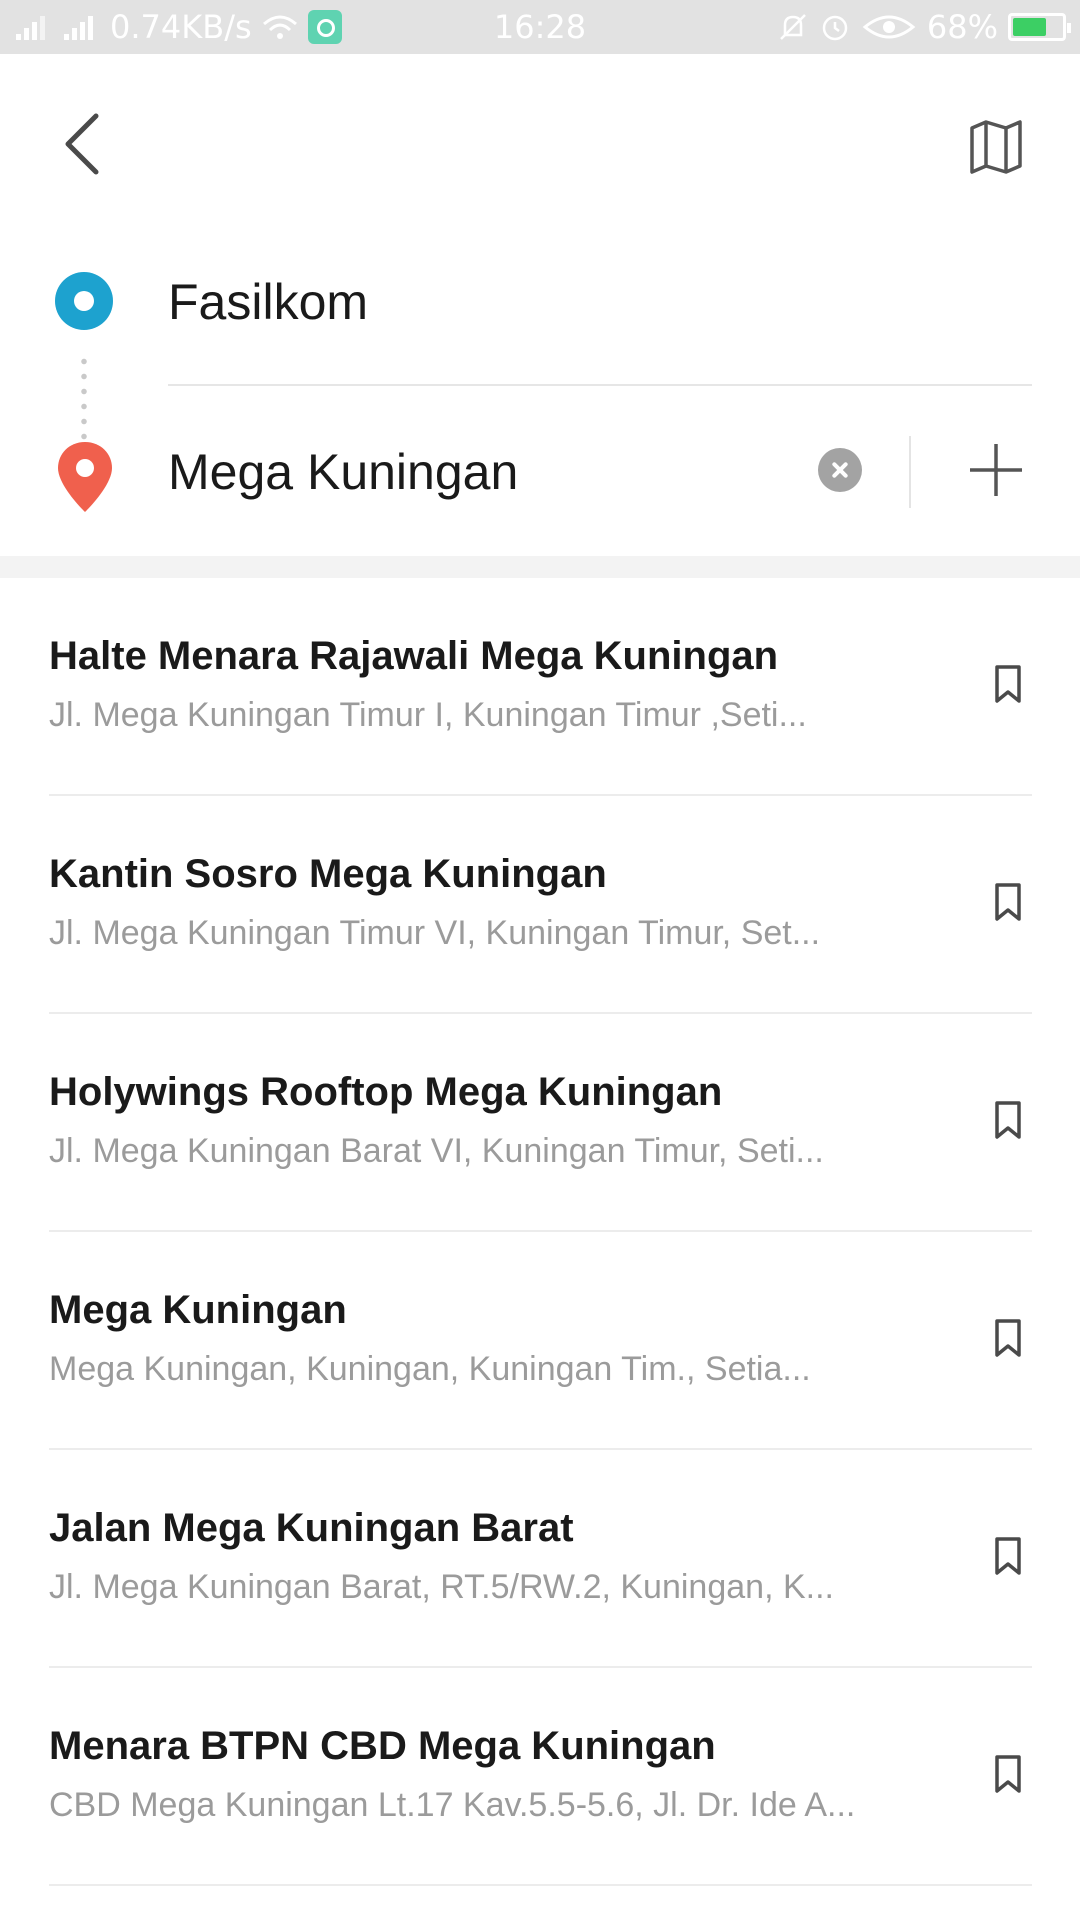 The height and width of the screenshot is (1920, 1080). Describe the element at coordinates (840, 470) in the screenshot. I see `clear-icon` at that location.